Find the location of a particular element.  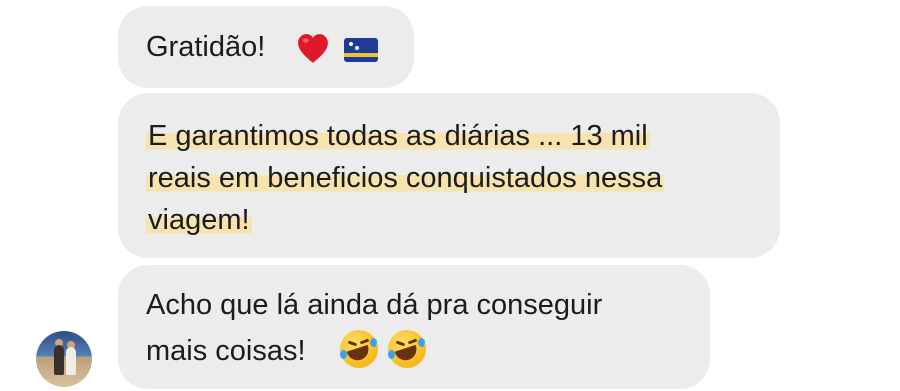

message-line-2: reais em beneficios conquistados nessa is located at coordinates (405, 178).